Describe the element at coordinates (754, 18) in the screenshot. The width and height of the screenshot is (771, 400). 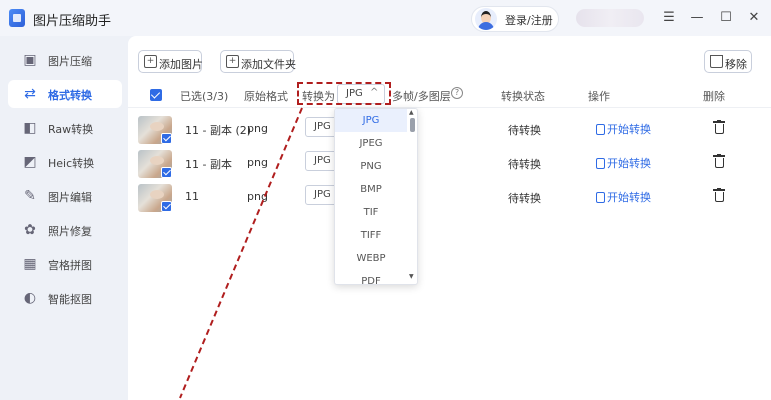
I see `close-icon: ✕` at that location.